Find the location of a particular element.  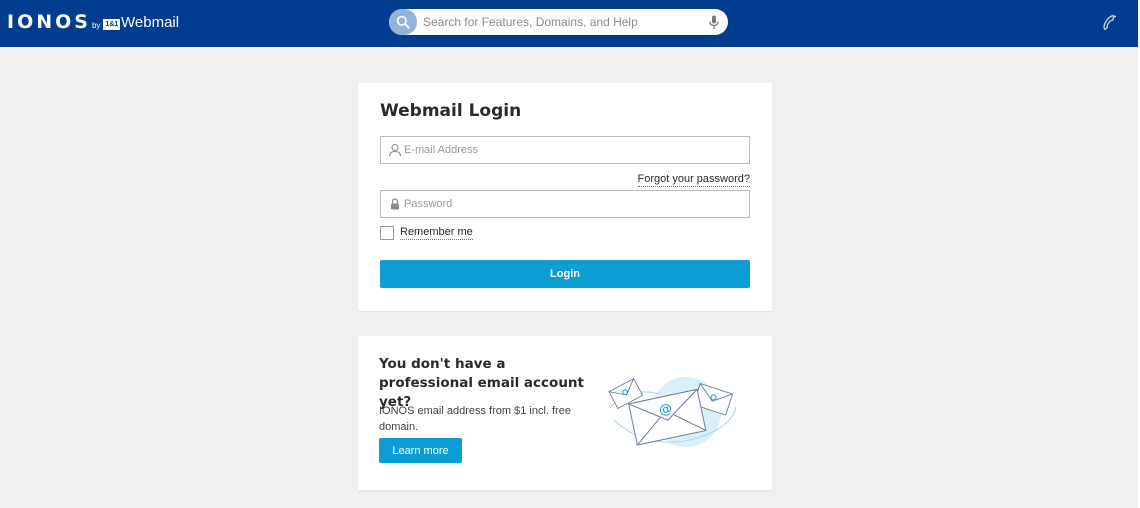

microphone-icon is located at coordinates (714, 22).